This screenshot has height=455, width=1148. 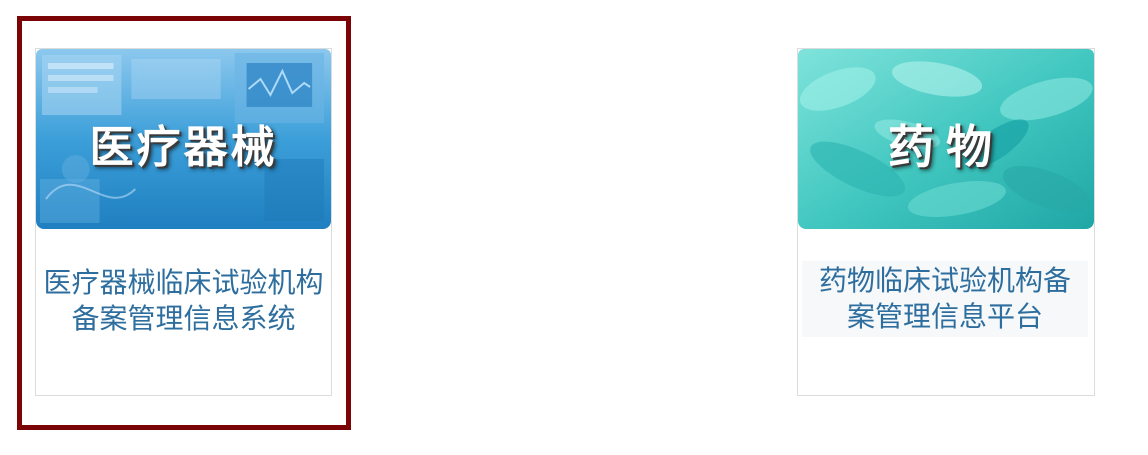 What do you see at coordinates (183, 301) in the screenshot?
I see `medical-device-system-link: 医疗器械临床试验机构备案管理信息系统` at bounding box center [183, 301].